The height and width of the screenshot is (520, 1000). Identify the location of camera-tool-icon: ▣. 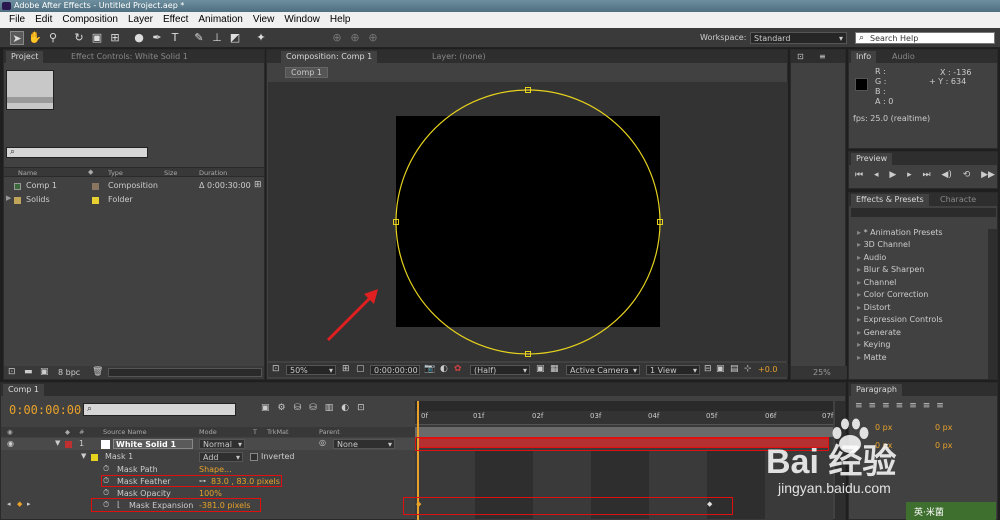
(97, 38).